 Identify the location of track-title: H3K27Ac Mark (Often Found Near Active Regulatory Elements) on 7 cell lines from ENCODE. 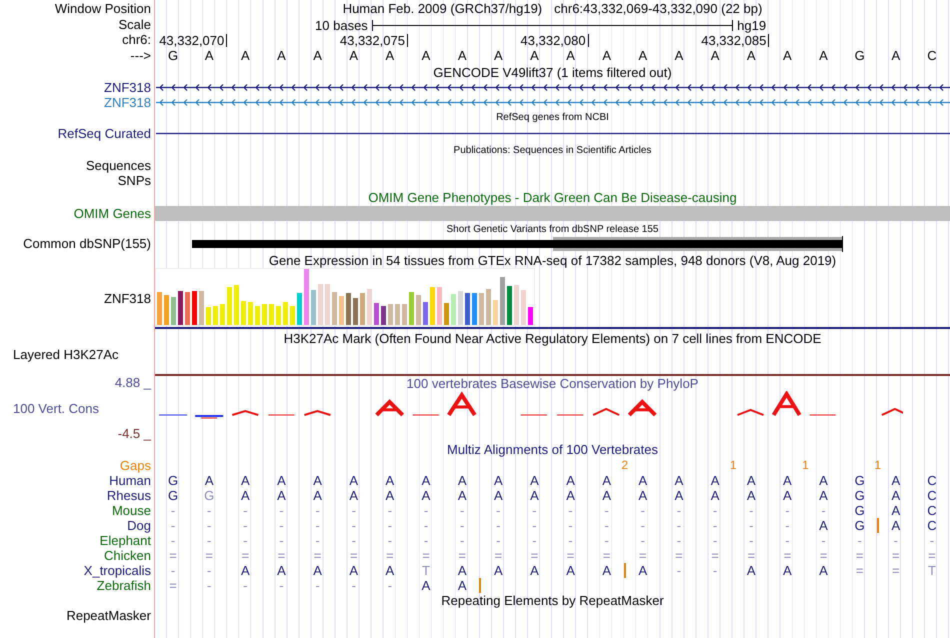
(553, 338).